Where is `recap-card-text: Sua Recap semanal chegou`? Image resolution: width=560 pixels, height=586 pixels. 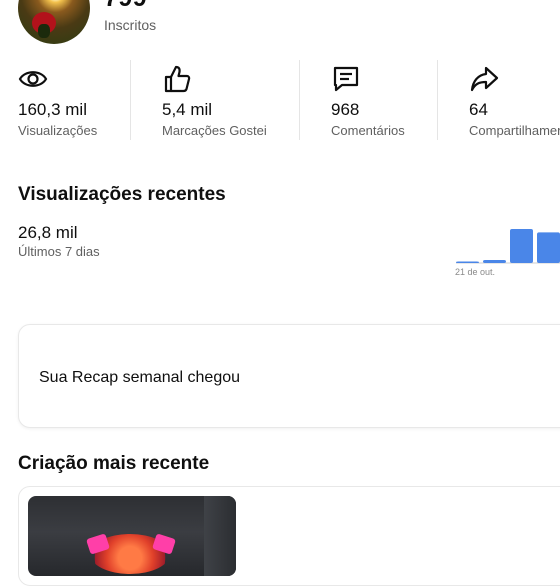
recap-card-text: Sua Recap semanal chegou is located at coordinates (140, 377).